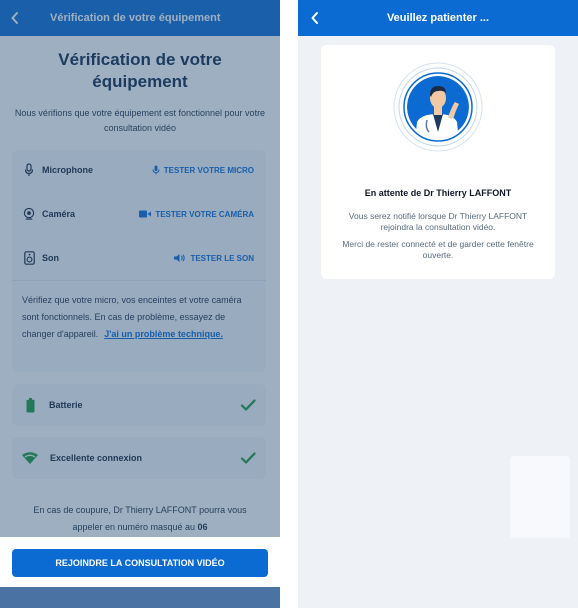 This screenshot has width=578, height=608. Describe the element at coordinates (30, 405) in the screenshot. I see `battery-icon` at that location.